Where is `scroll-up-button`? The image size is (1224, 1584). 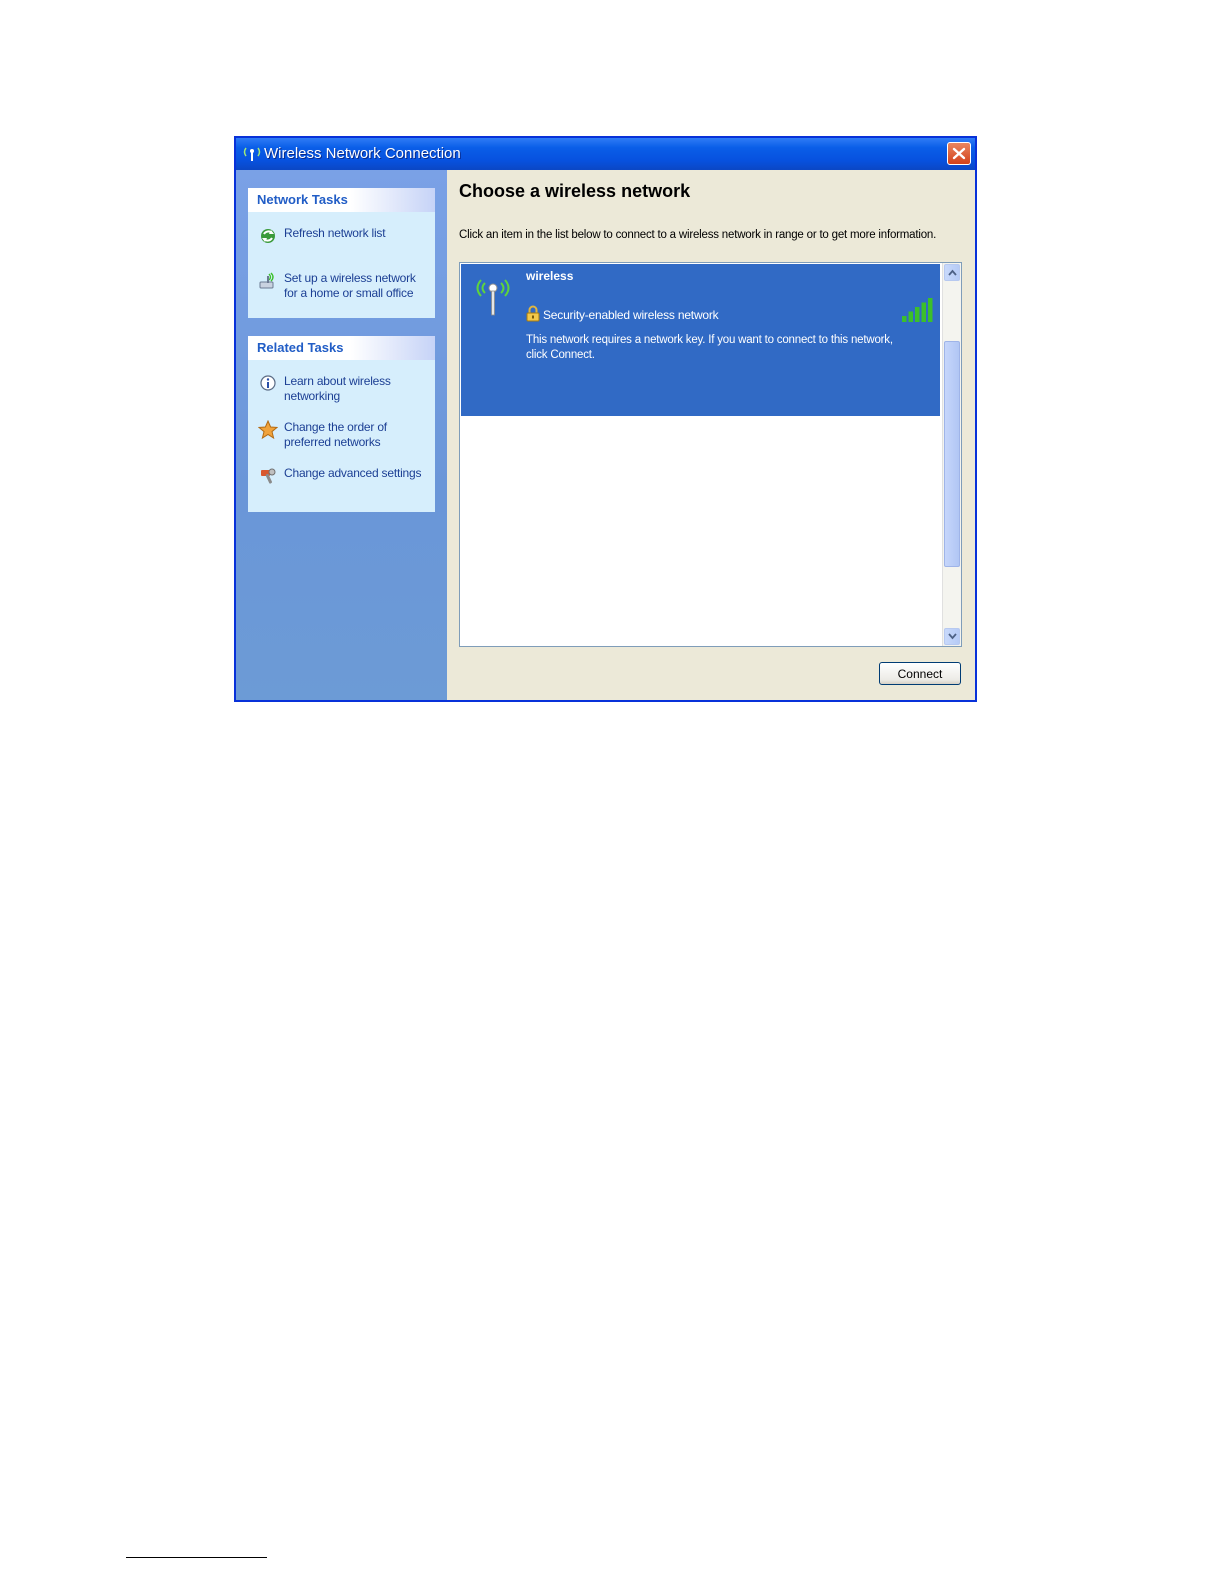
scroll-up-button is located at coordinates (952, 272).